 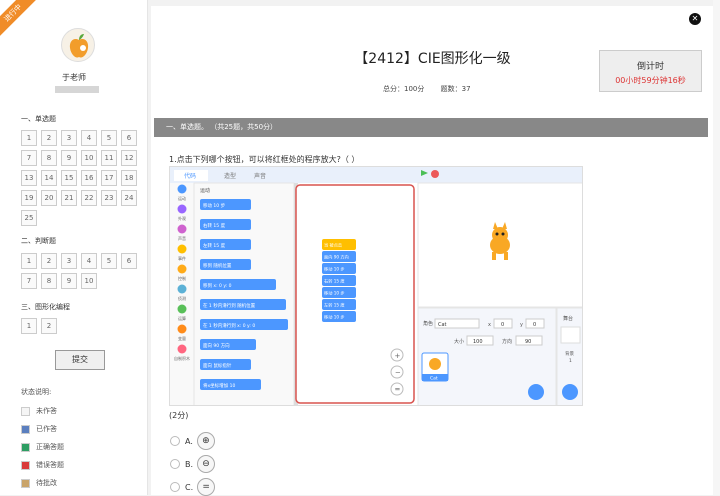 I want to click on apple-logo-icon, so click(x=79, y=46).